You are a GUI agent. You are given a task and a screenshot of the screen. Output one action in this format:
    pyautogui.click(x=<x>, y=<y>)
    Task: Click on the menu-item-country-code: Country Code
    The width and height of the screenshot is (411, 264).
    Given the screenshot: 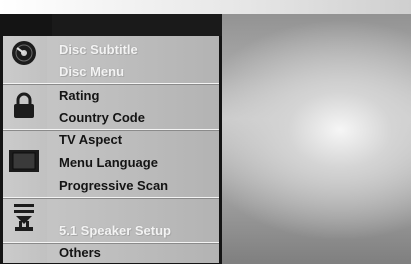 What is the action you would take?
    pyautogui.click(x=102, y=118)
    